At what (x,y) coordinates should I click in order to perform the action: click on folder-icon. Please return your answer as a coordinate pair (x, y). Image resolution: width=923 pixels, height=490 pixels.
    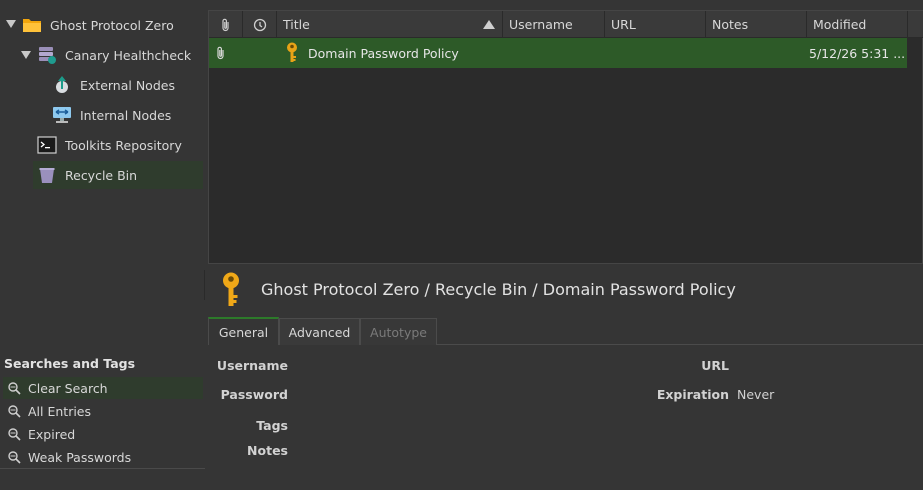
    Looking at the image, I should click on (32, 25).